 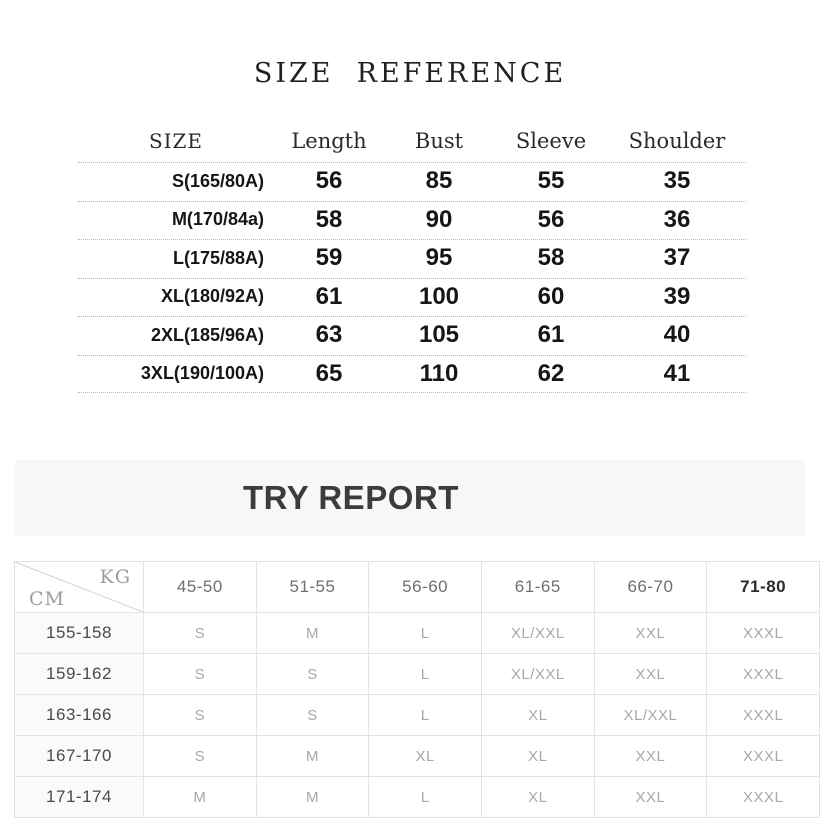 I want to click on cell-length: 65, so click(x=329, y=373).